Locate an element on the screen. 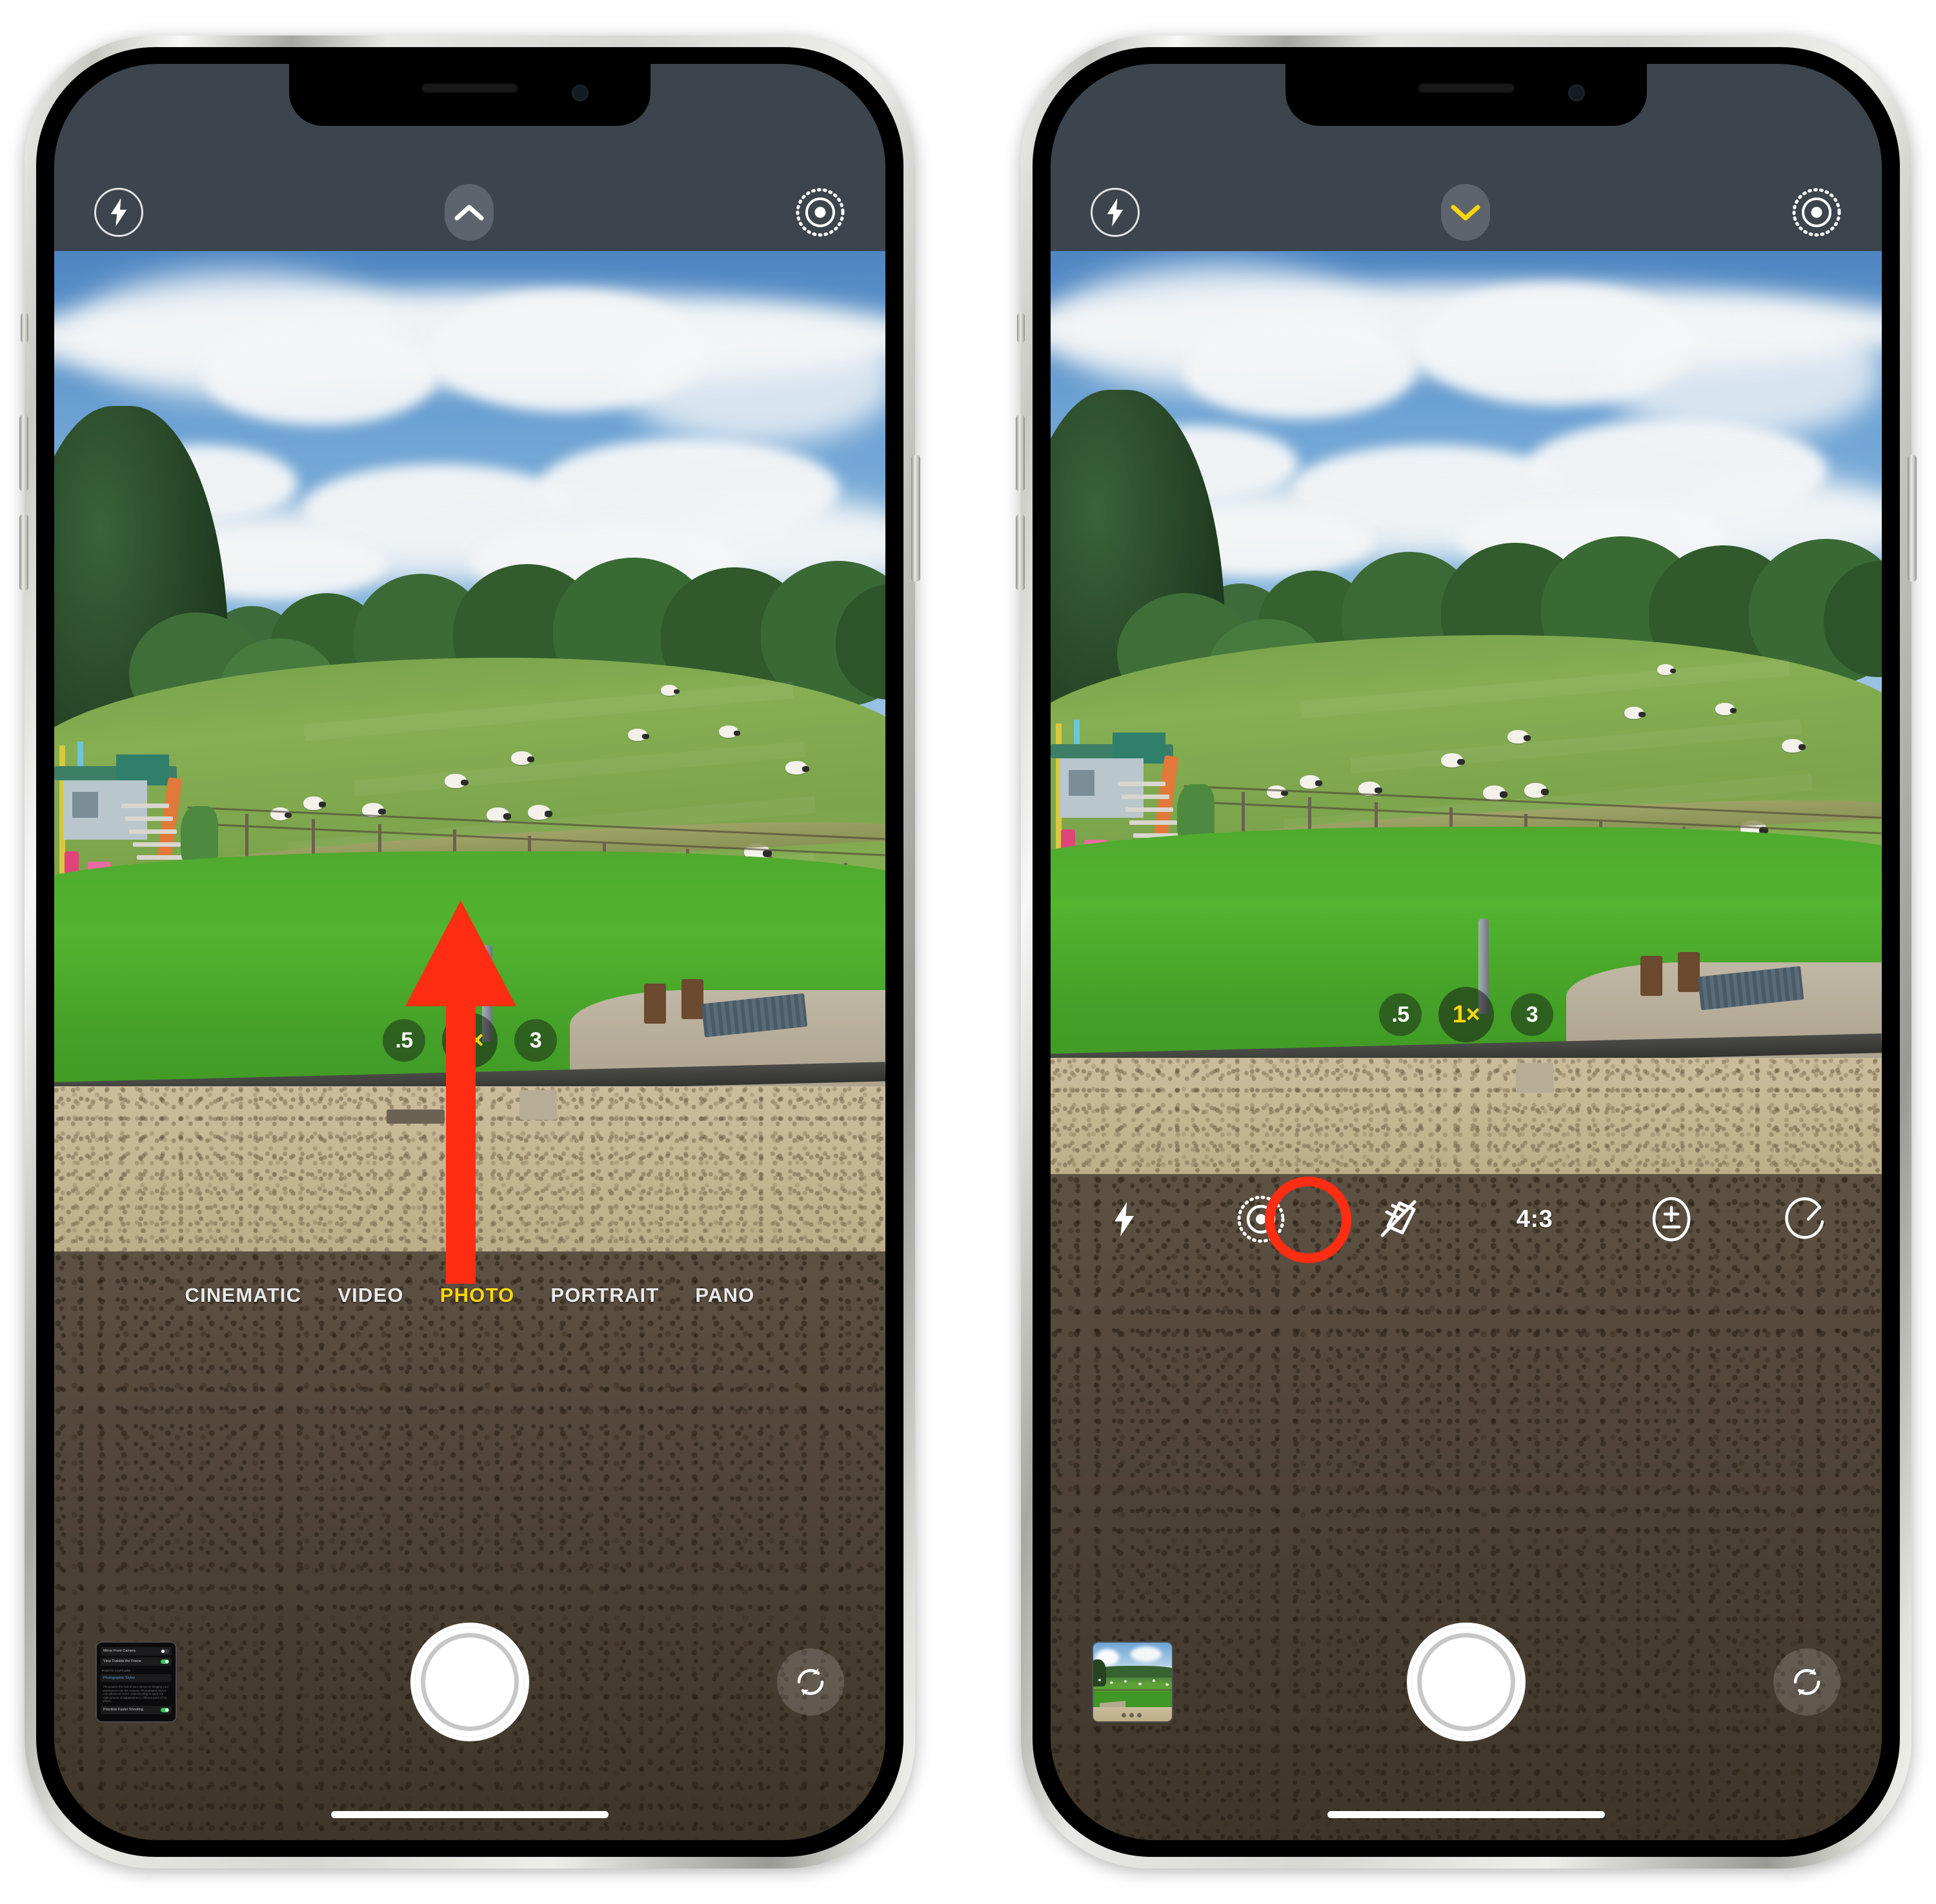 The width and height of the screenshot is (1936, 1904). photographic-styles-button is located at coordinates (1398, 1219).